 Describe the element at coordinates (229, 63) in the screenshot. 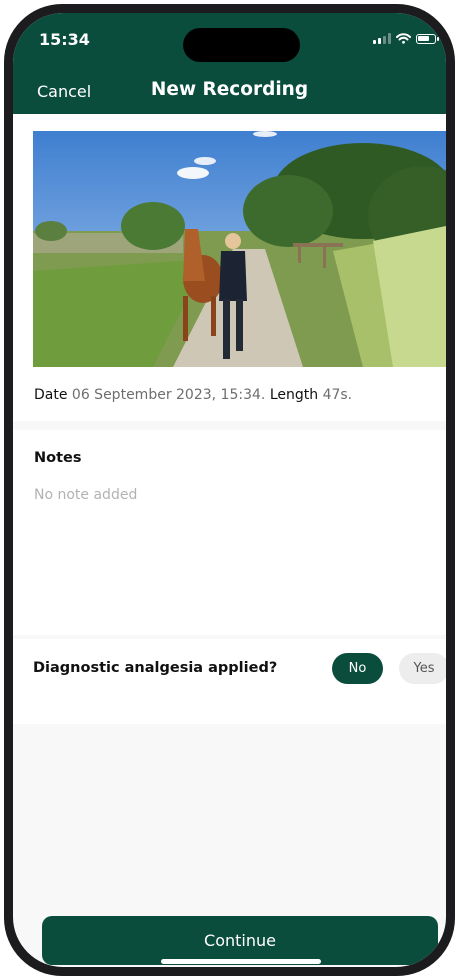

I see `app-header: 15:34 Cancel New Recording` at that location.